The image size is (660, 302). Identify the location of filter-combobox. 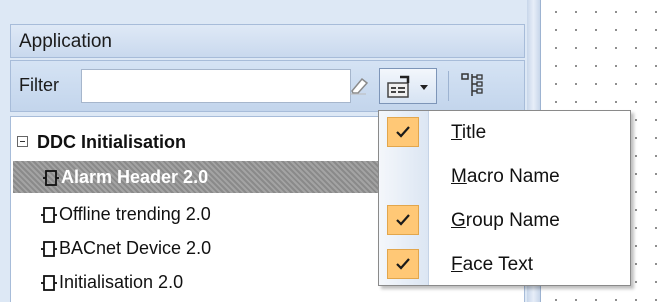
(241, 86).